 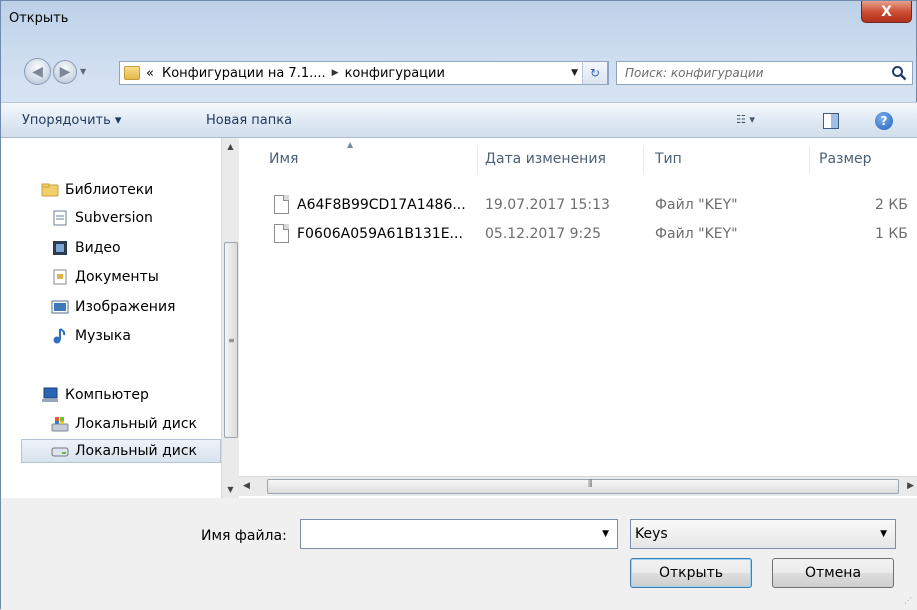 I want to click on forward-arrow-icon: ▶, so click(x=65, y=72).